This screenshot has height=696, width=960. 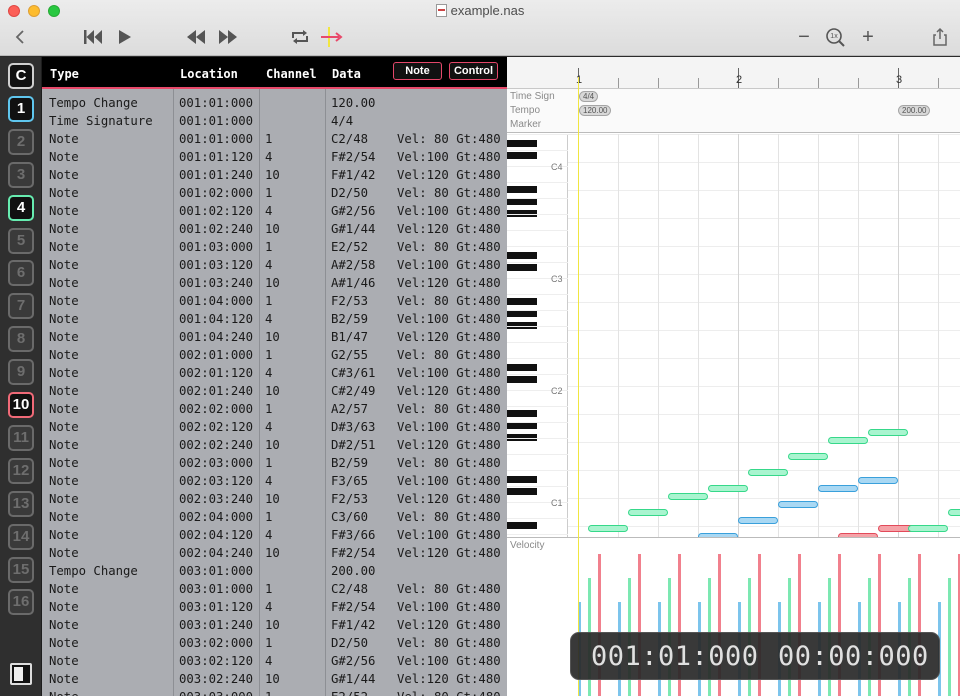 I want to click on track-button-9: 9, so click(x=21, y=372).